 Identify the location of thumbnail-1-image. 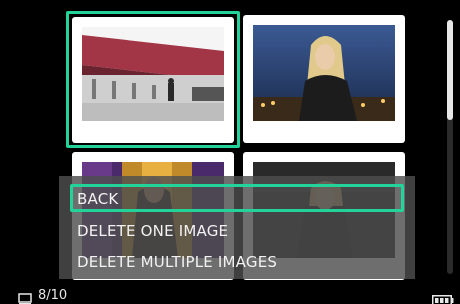
(153, 74).